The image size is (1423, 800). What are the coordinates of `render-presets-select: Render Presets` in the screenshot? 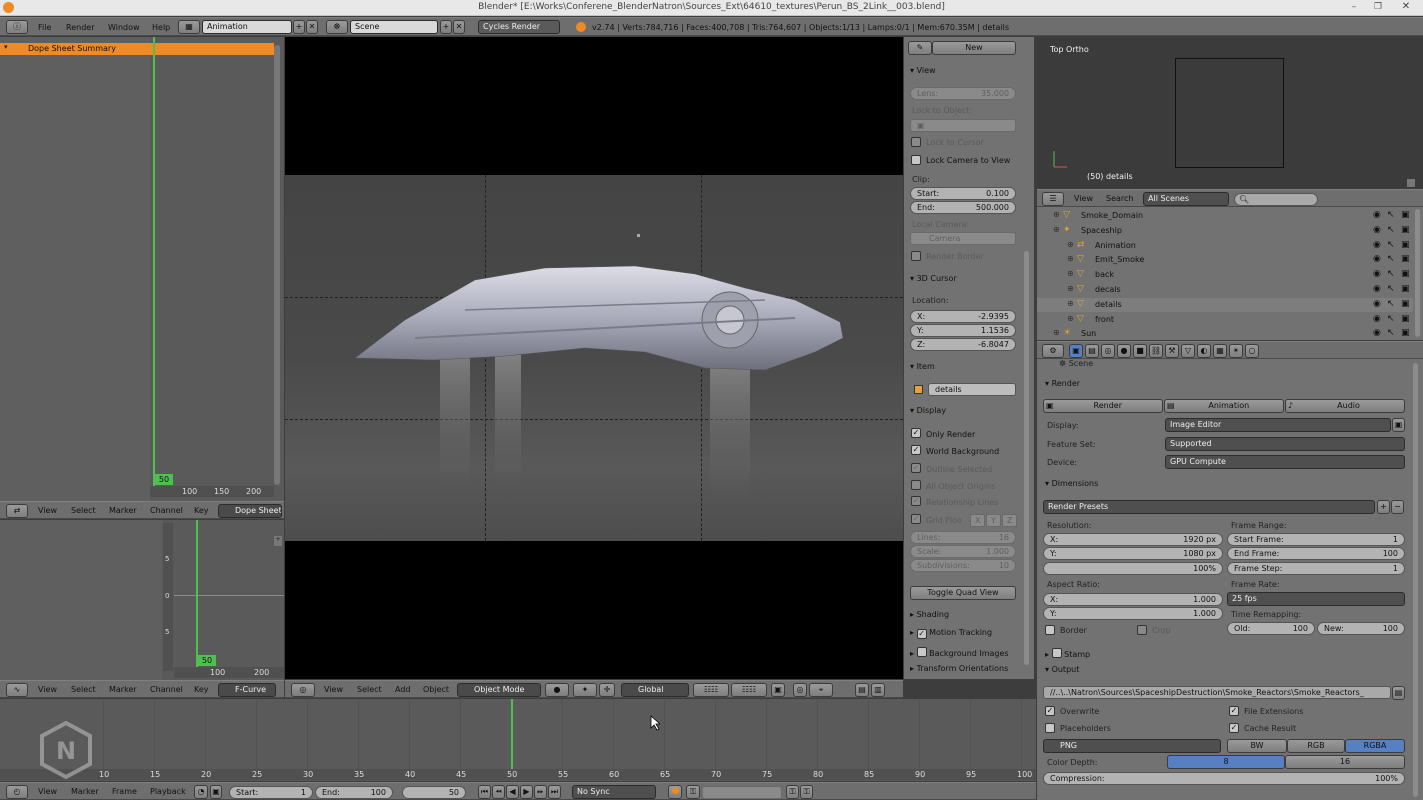 It's located at (1209, 507).